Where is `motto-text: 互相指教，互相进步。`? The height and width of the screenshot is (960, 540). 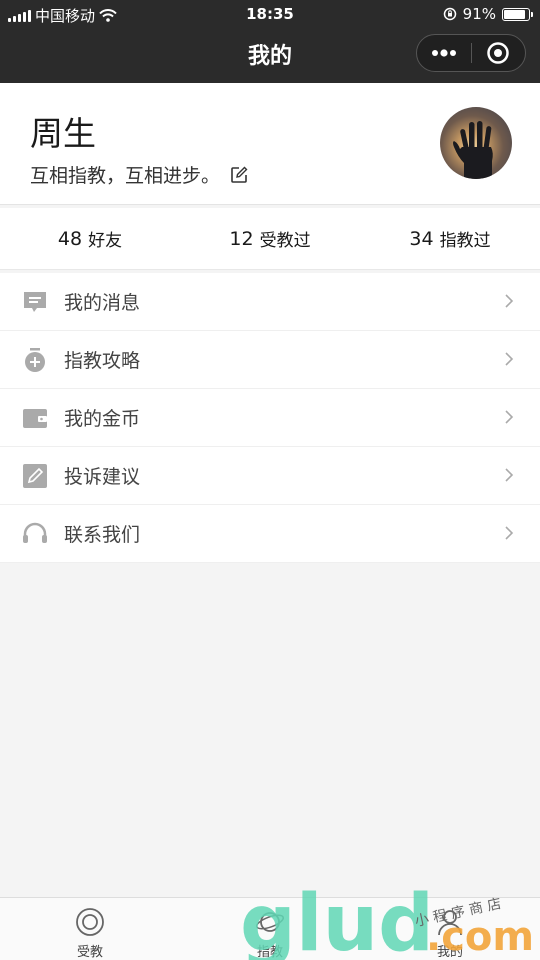 motto-text: 互相指教，互相进步。 is located at coordinates (125, 176).